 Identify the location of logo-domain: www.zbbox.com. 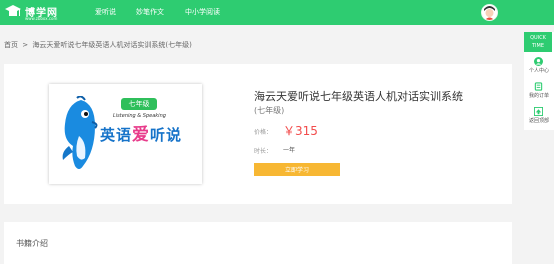
(41, 18).